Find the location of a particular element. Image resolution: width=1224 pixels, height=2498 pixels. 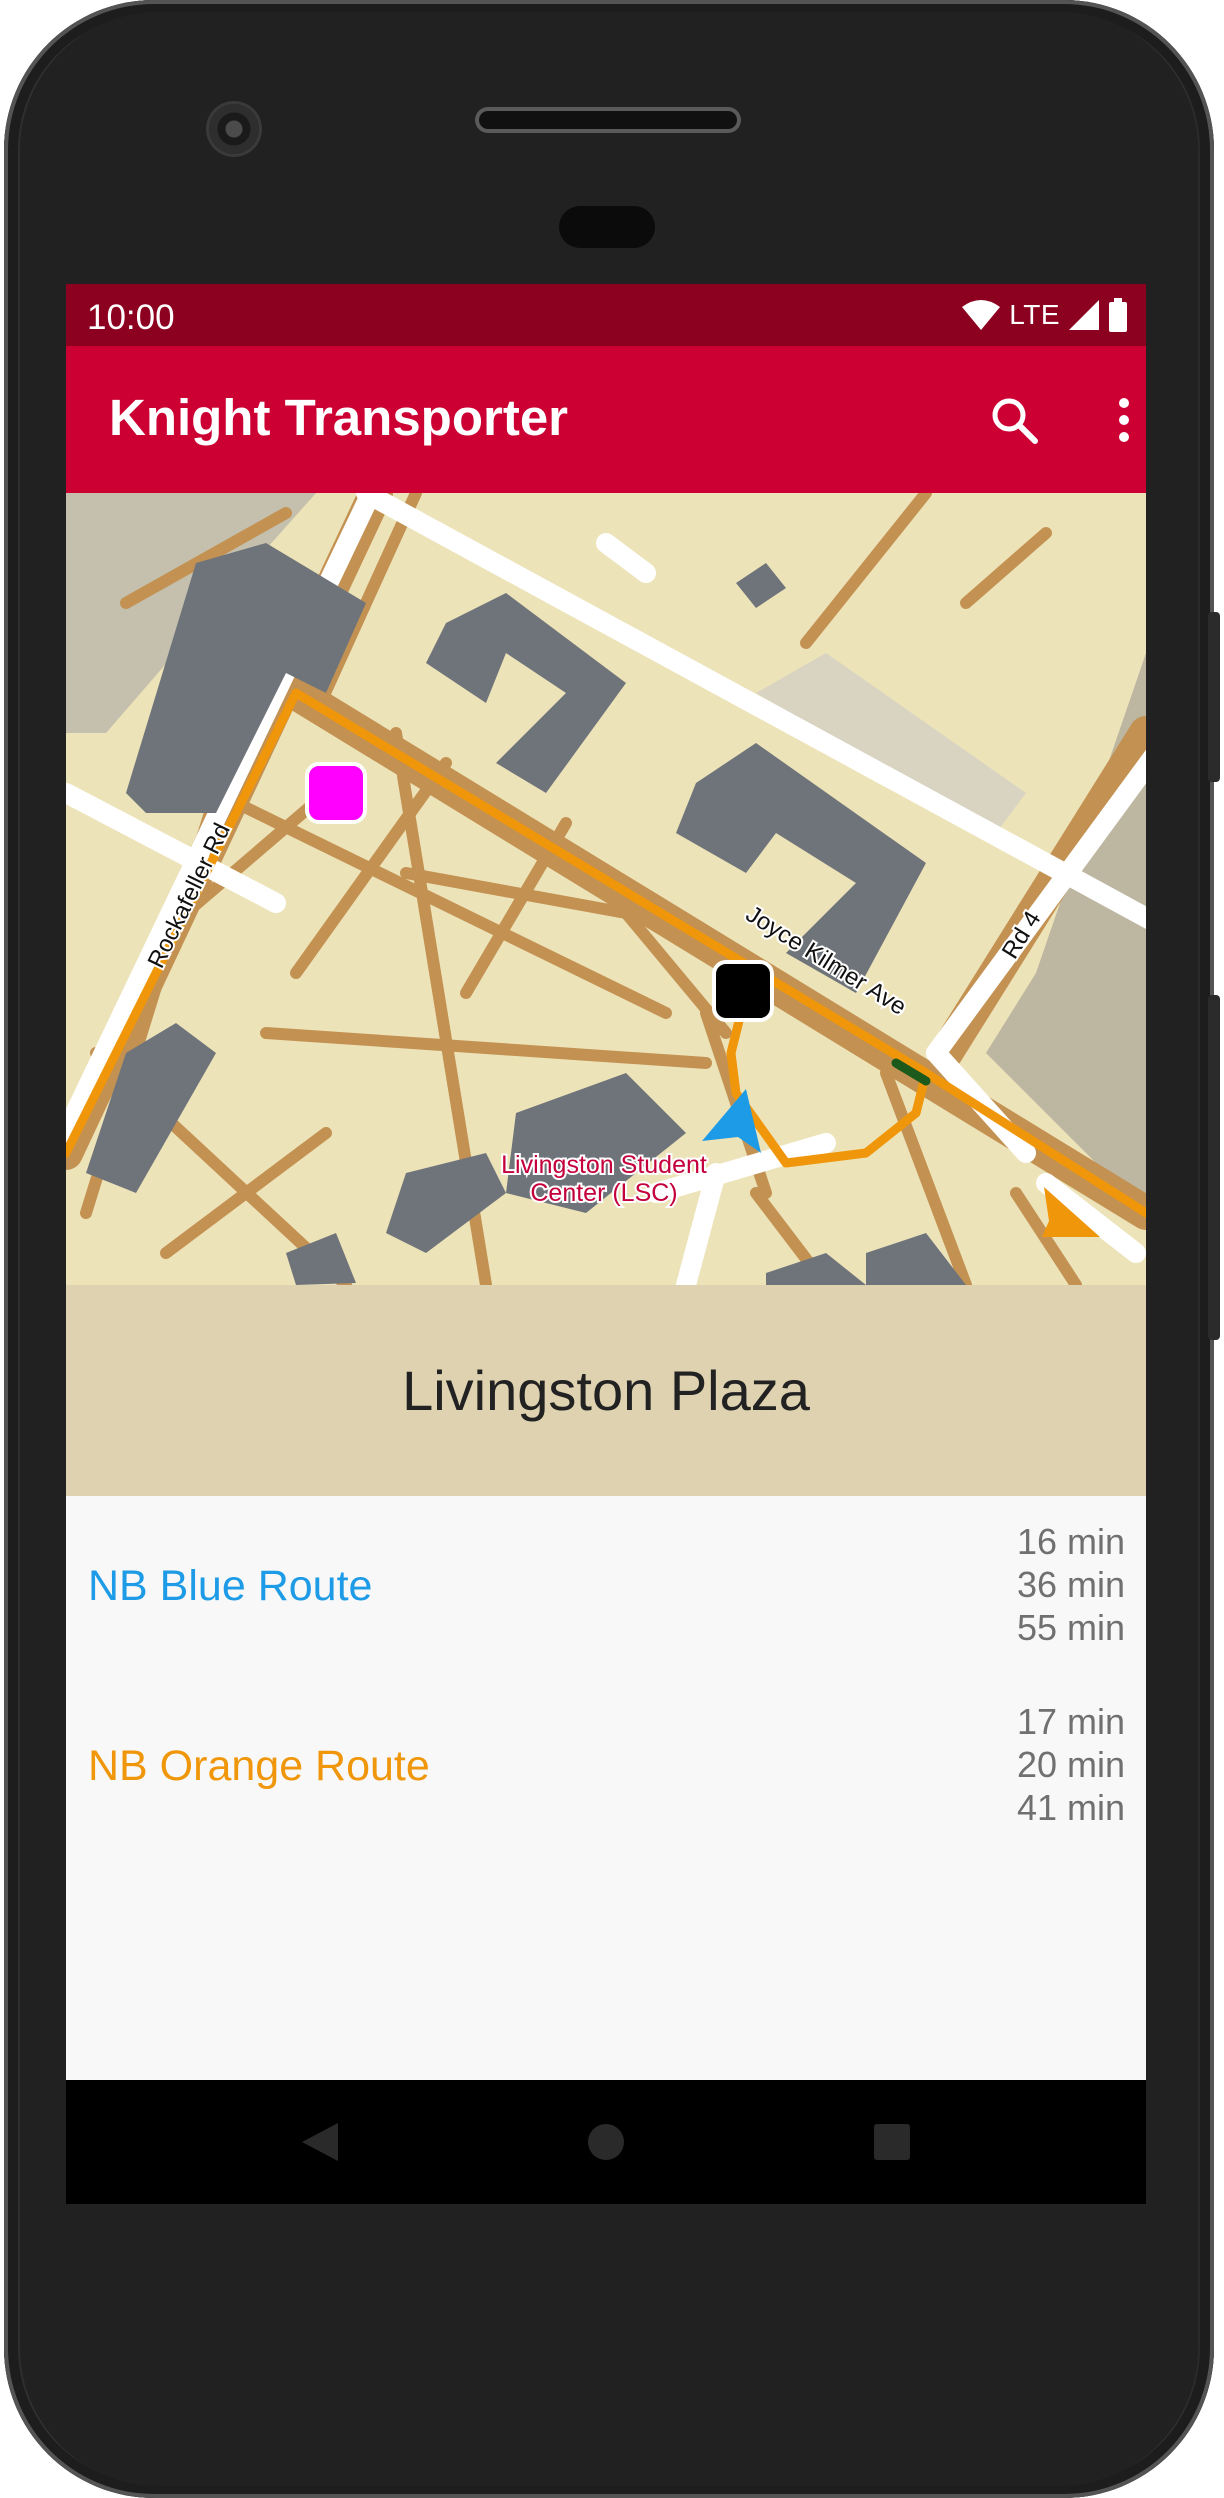

stop-header: Livingston Plaza is located at coordinates (606, 1390).